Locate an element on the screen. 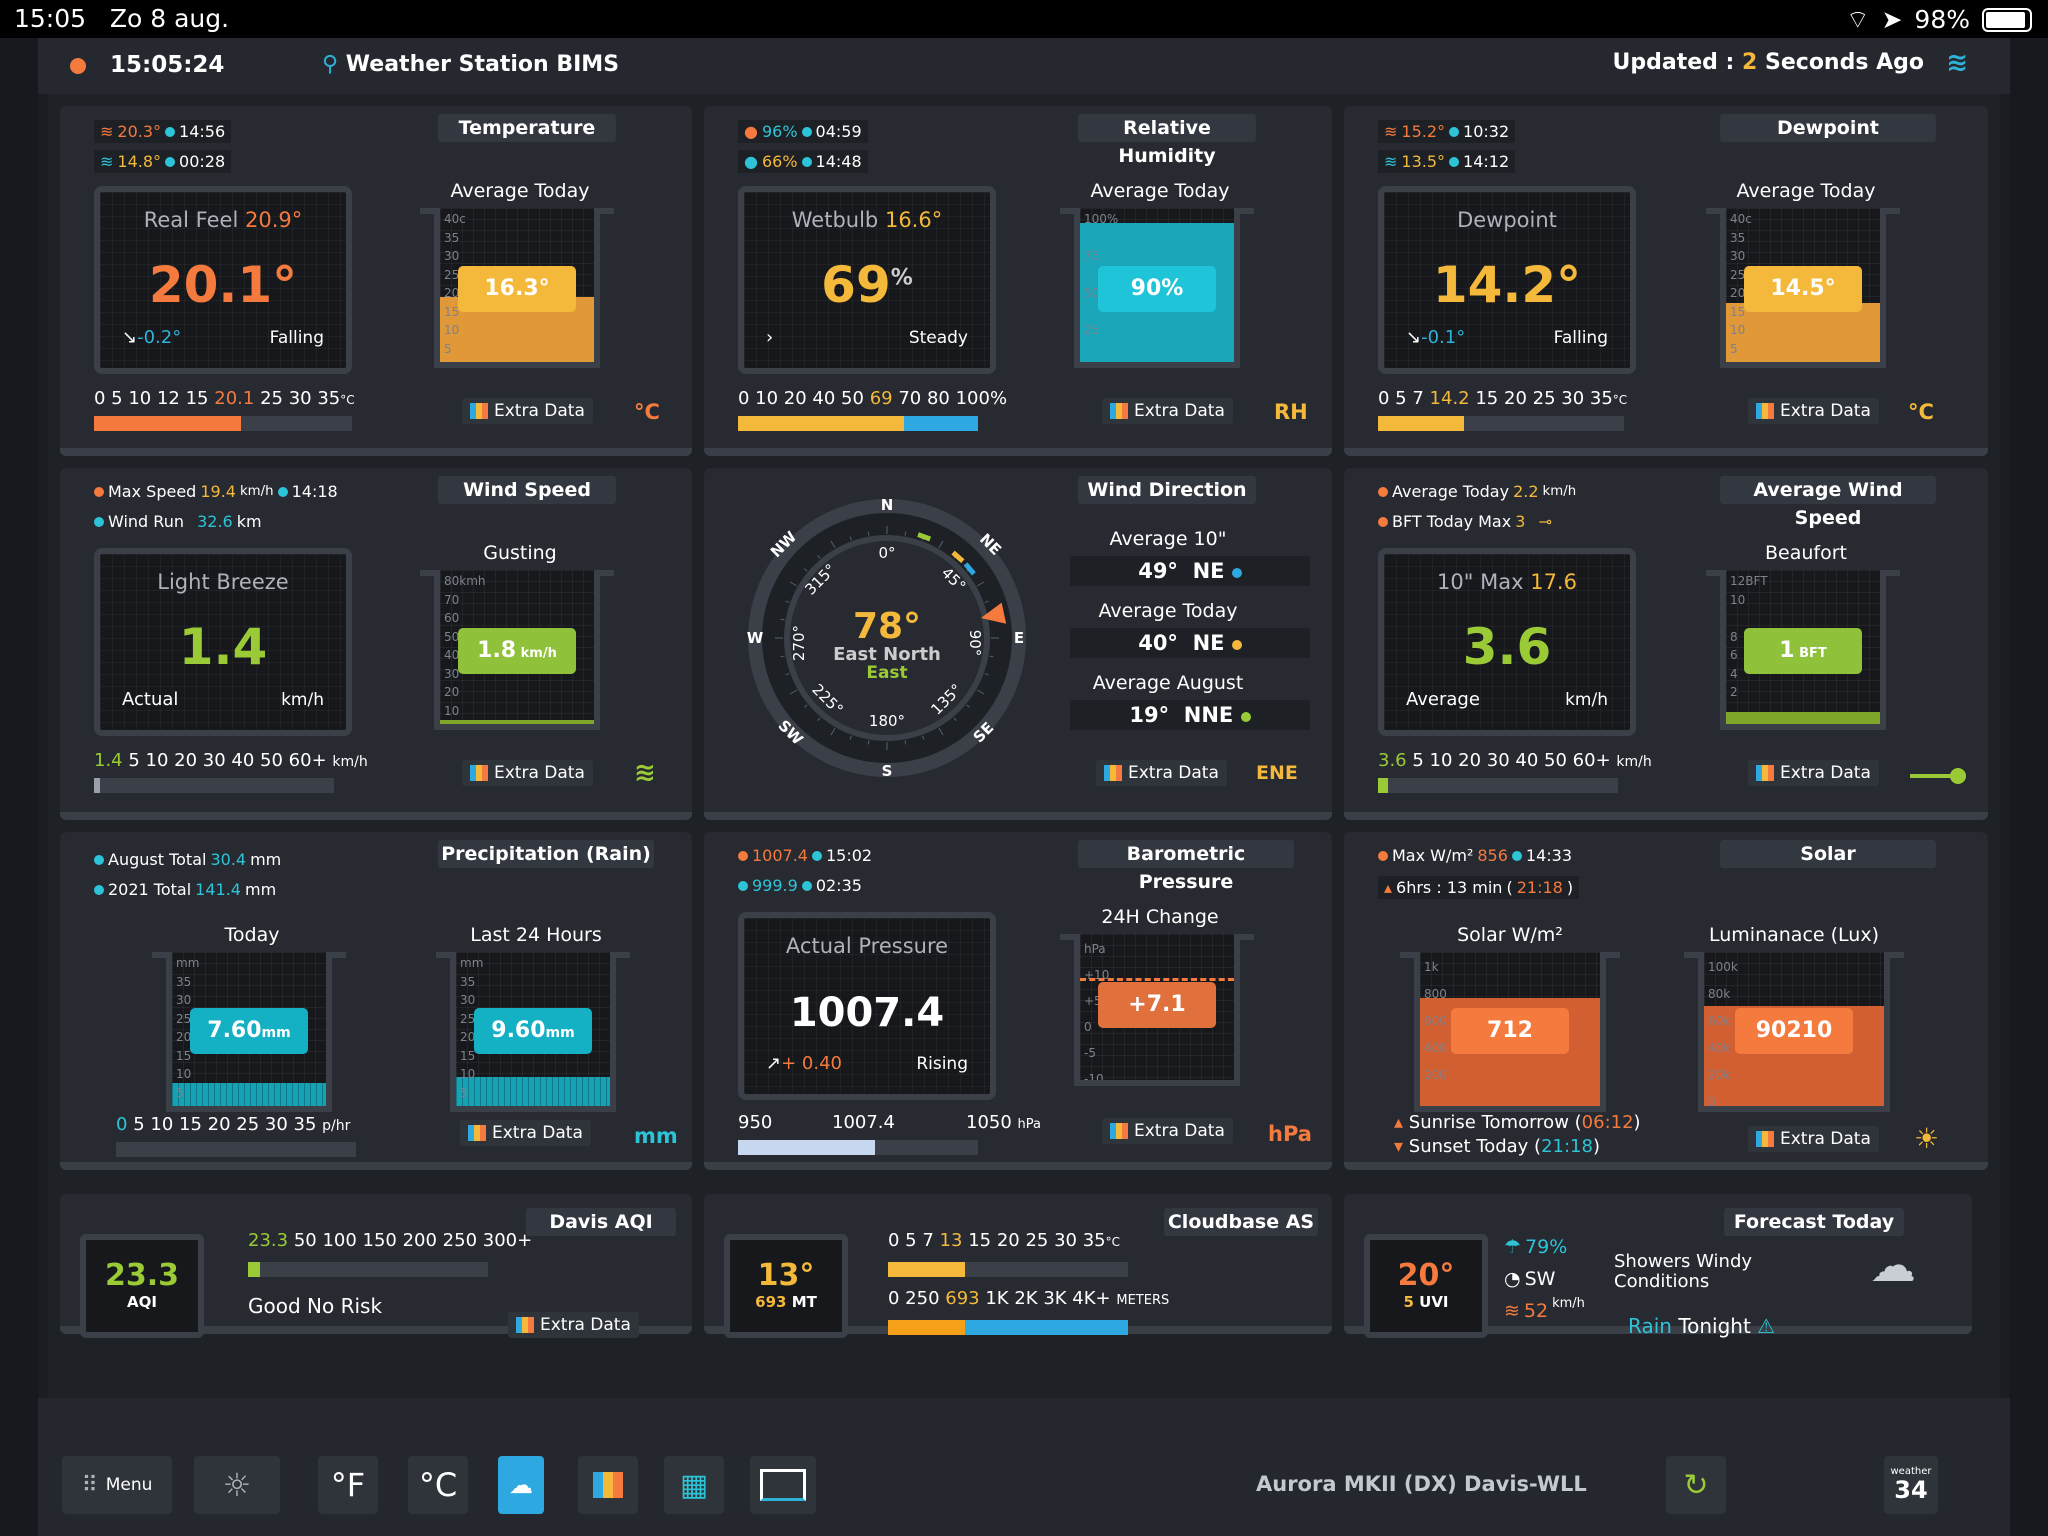 This screenshot has height=1536, width=2048. pressure-display: Actual Pressure 1007.4 ↗+ 0.40 Rising is located at coordinates (867, 1006).